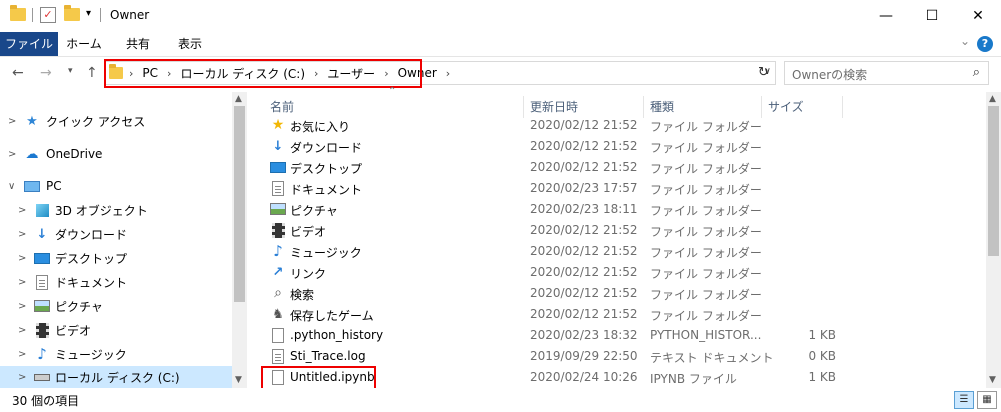 This screenshot has width=1001, height=412. Describe the element at coordinates (79, 306) in the screenshot. I see `nav-item-label: ピクチャ` at that location.